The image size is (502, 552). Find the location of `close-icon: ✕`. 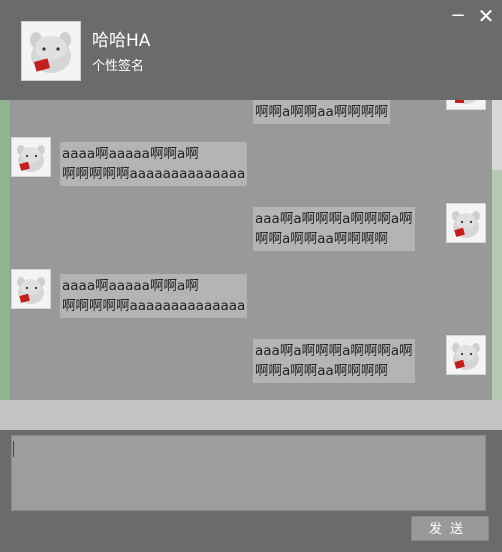

close-icon: ✕ is located at coordinates (486, 17).